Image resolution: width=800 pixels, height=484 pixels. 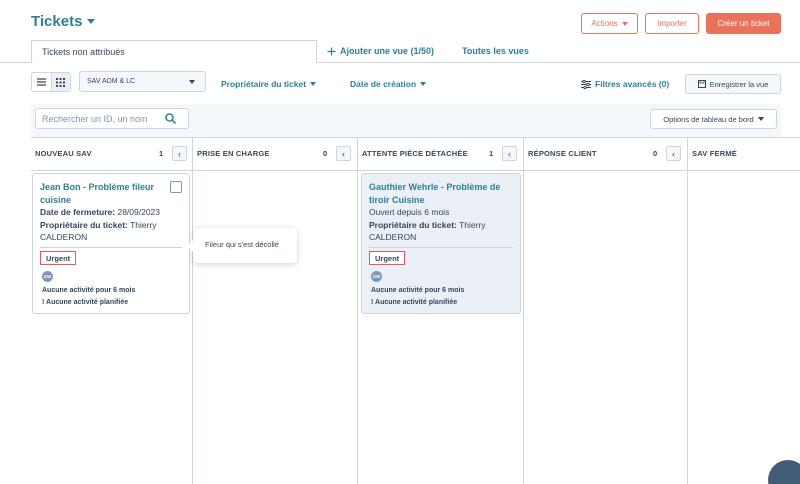 I want to click on list-icon, so click(x=41, y=82).